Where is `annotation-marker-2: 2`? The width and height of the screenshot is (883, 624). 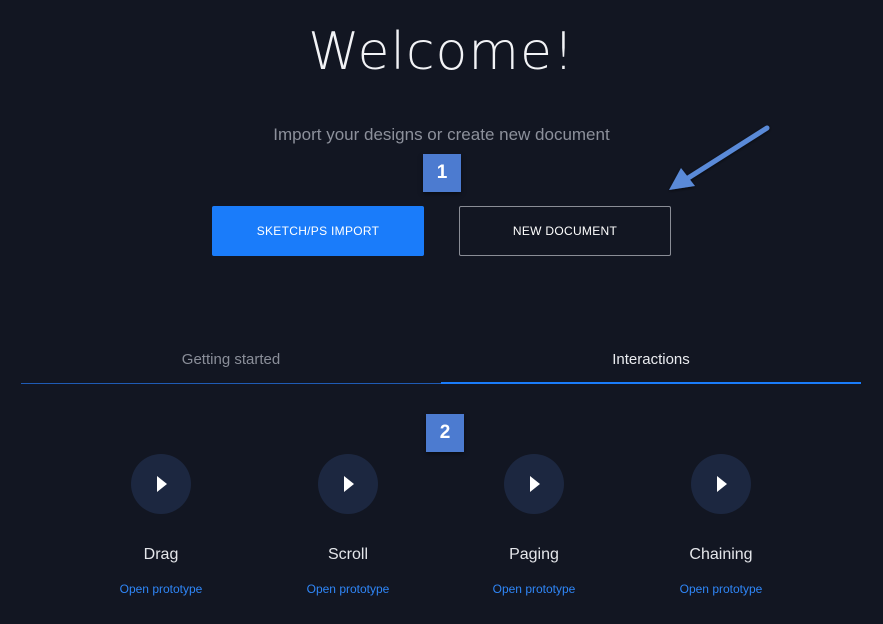 annotation-marker-2: 2 is located at coordinates (445, 433).